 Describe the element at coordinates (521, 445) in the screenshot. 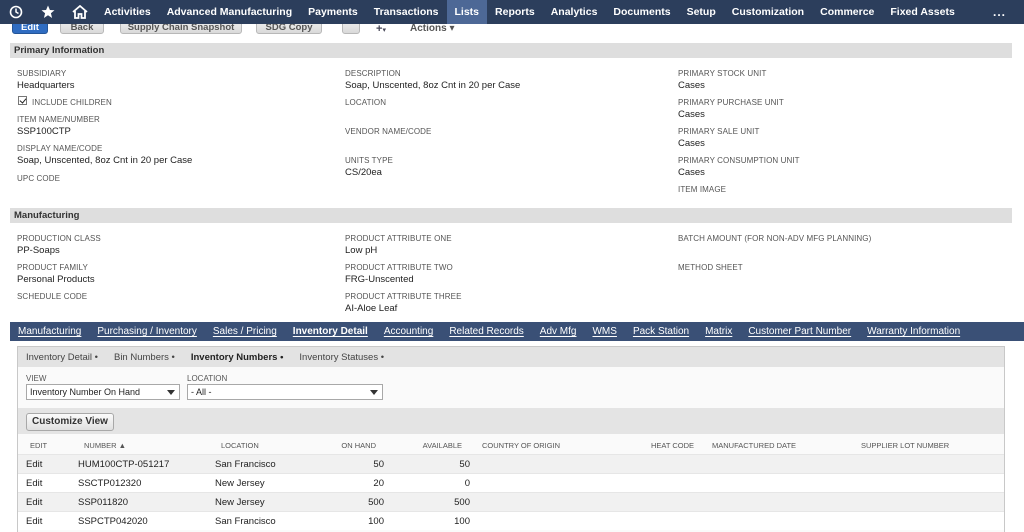

I see `col-country-of-origin: COUNTRY OF ORIGIN` at that location.